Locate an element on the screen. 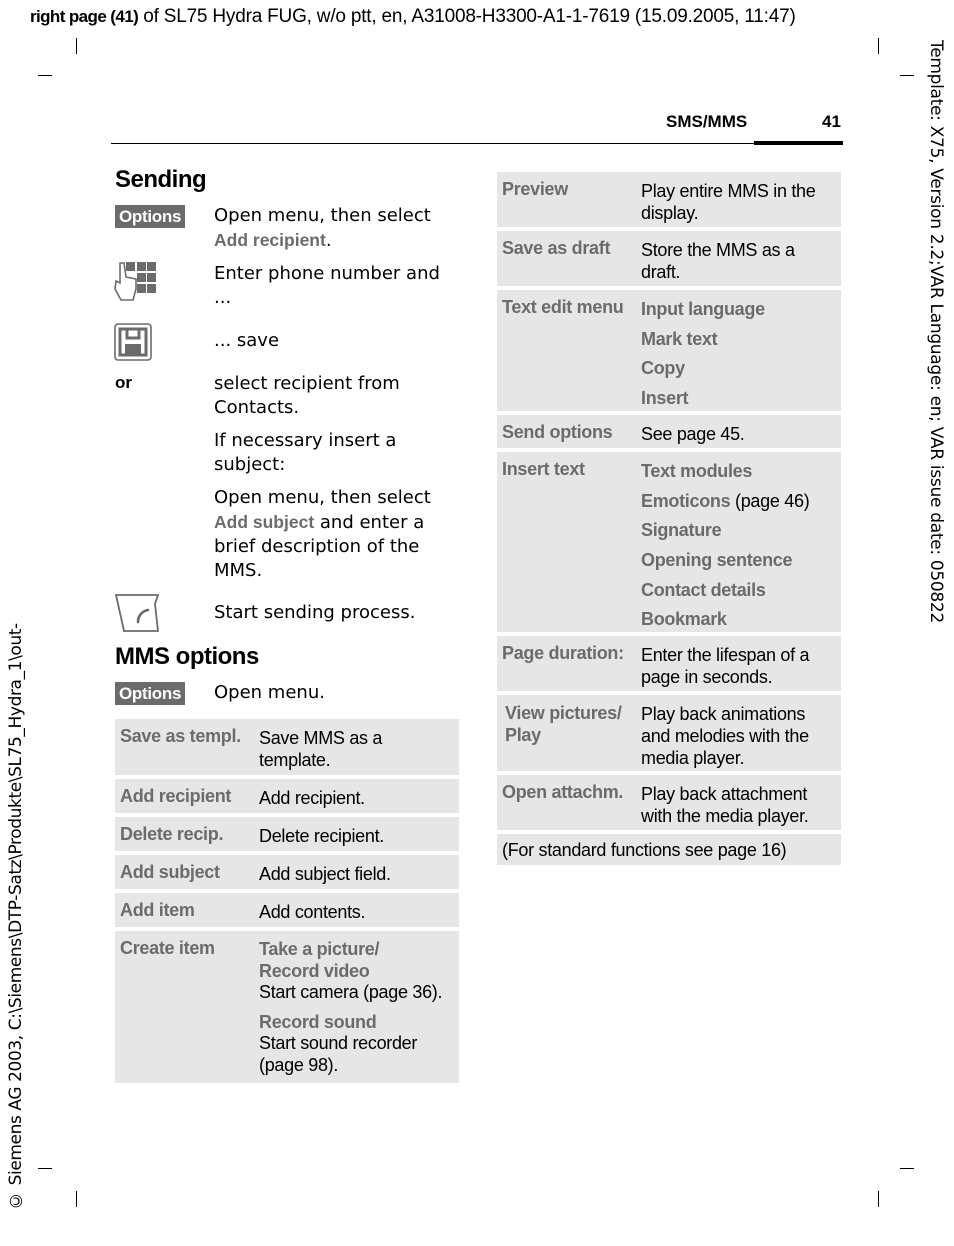  table-row: Preview Play entire MMS in the display. is located at coordinates (669, 199).